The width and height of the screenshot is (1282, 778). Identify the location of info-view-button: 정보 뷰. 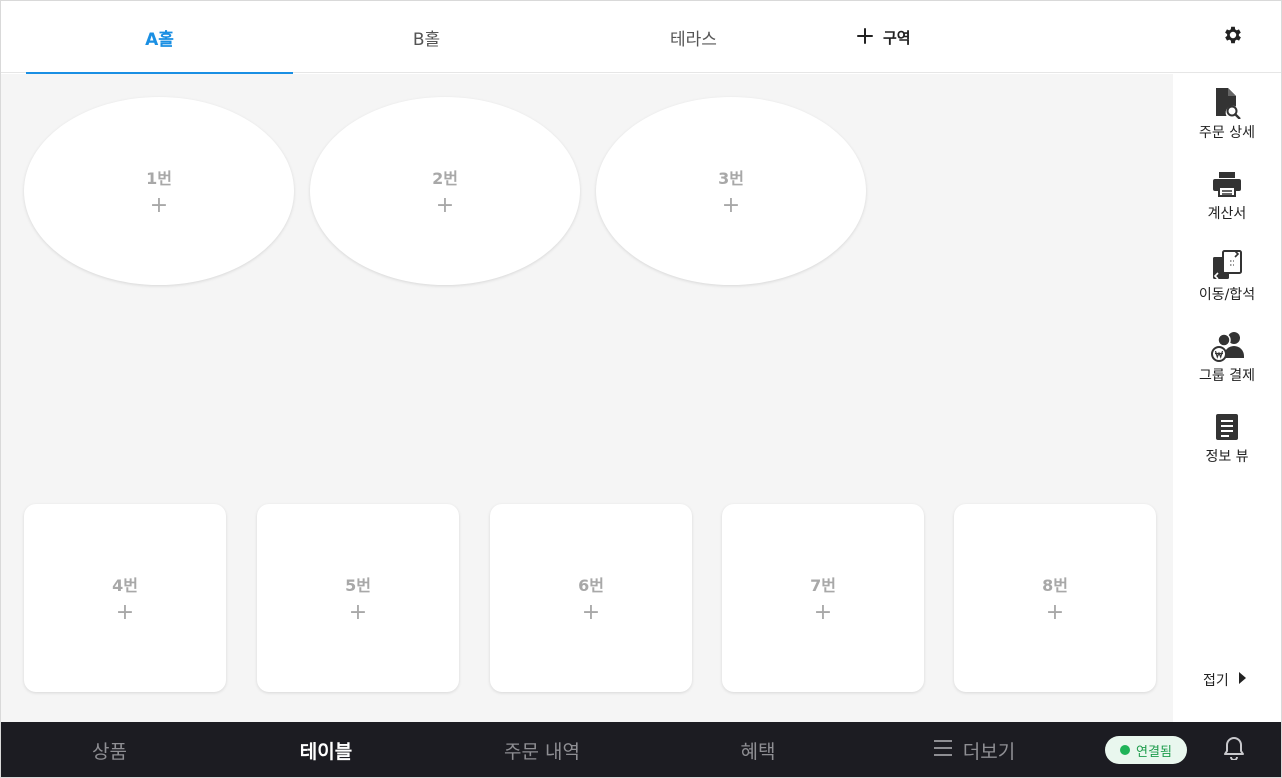
(1227, 445).